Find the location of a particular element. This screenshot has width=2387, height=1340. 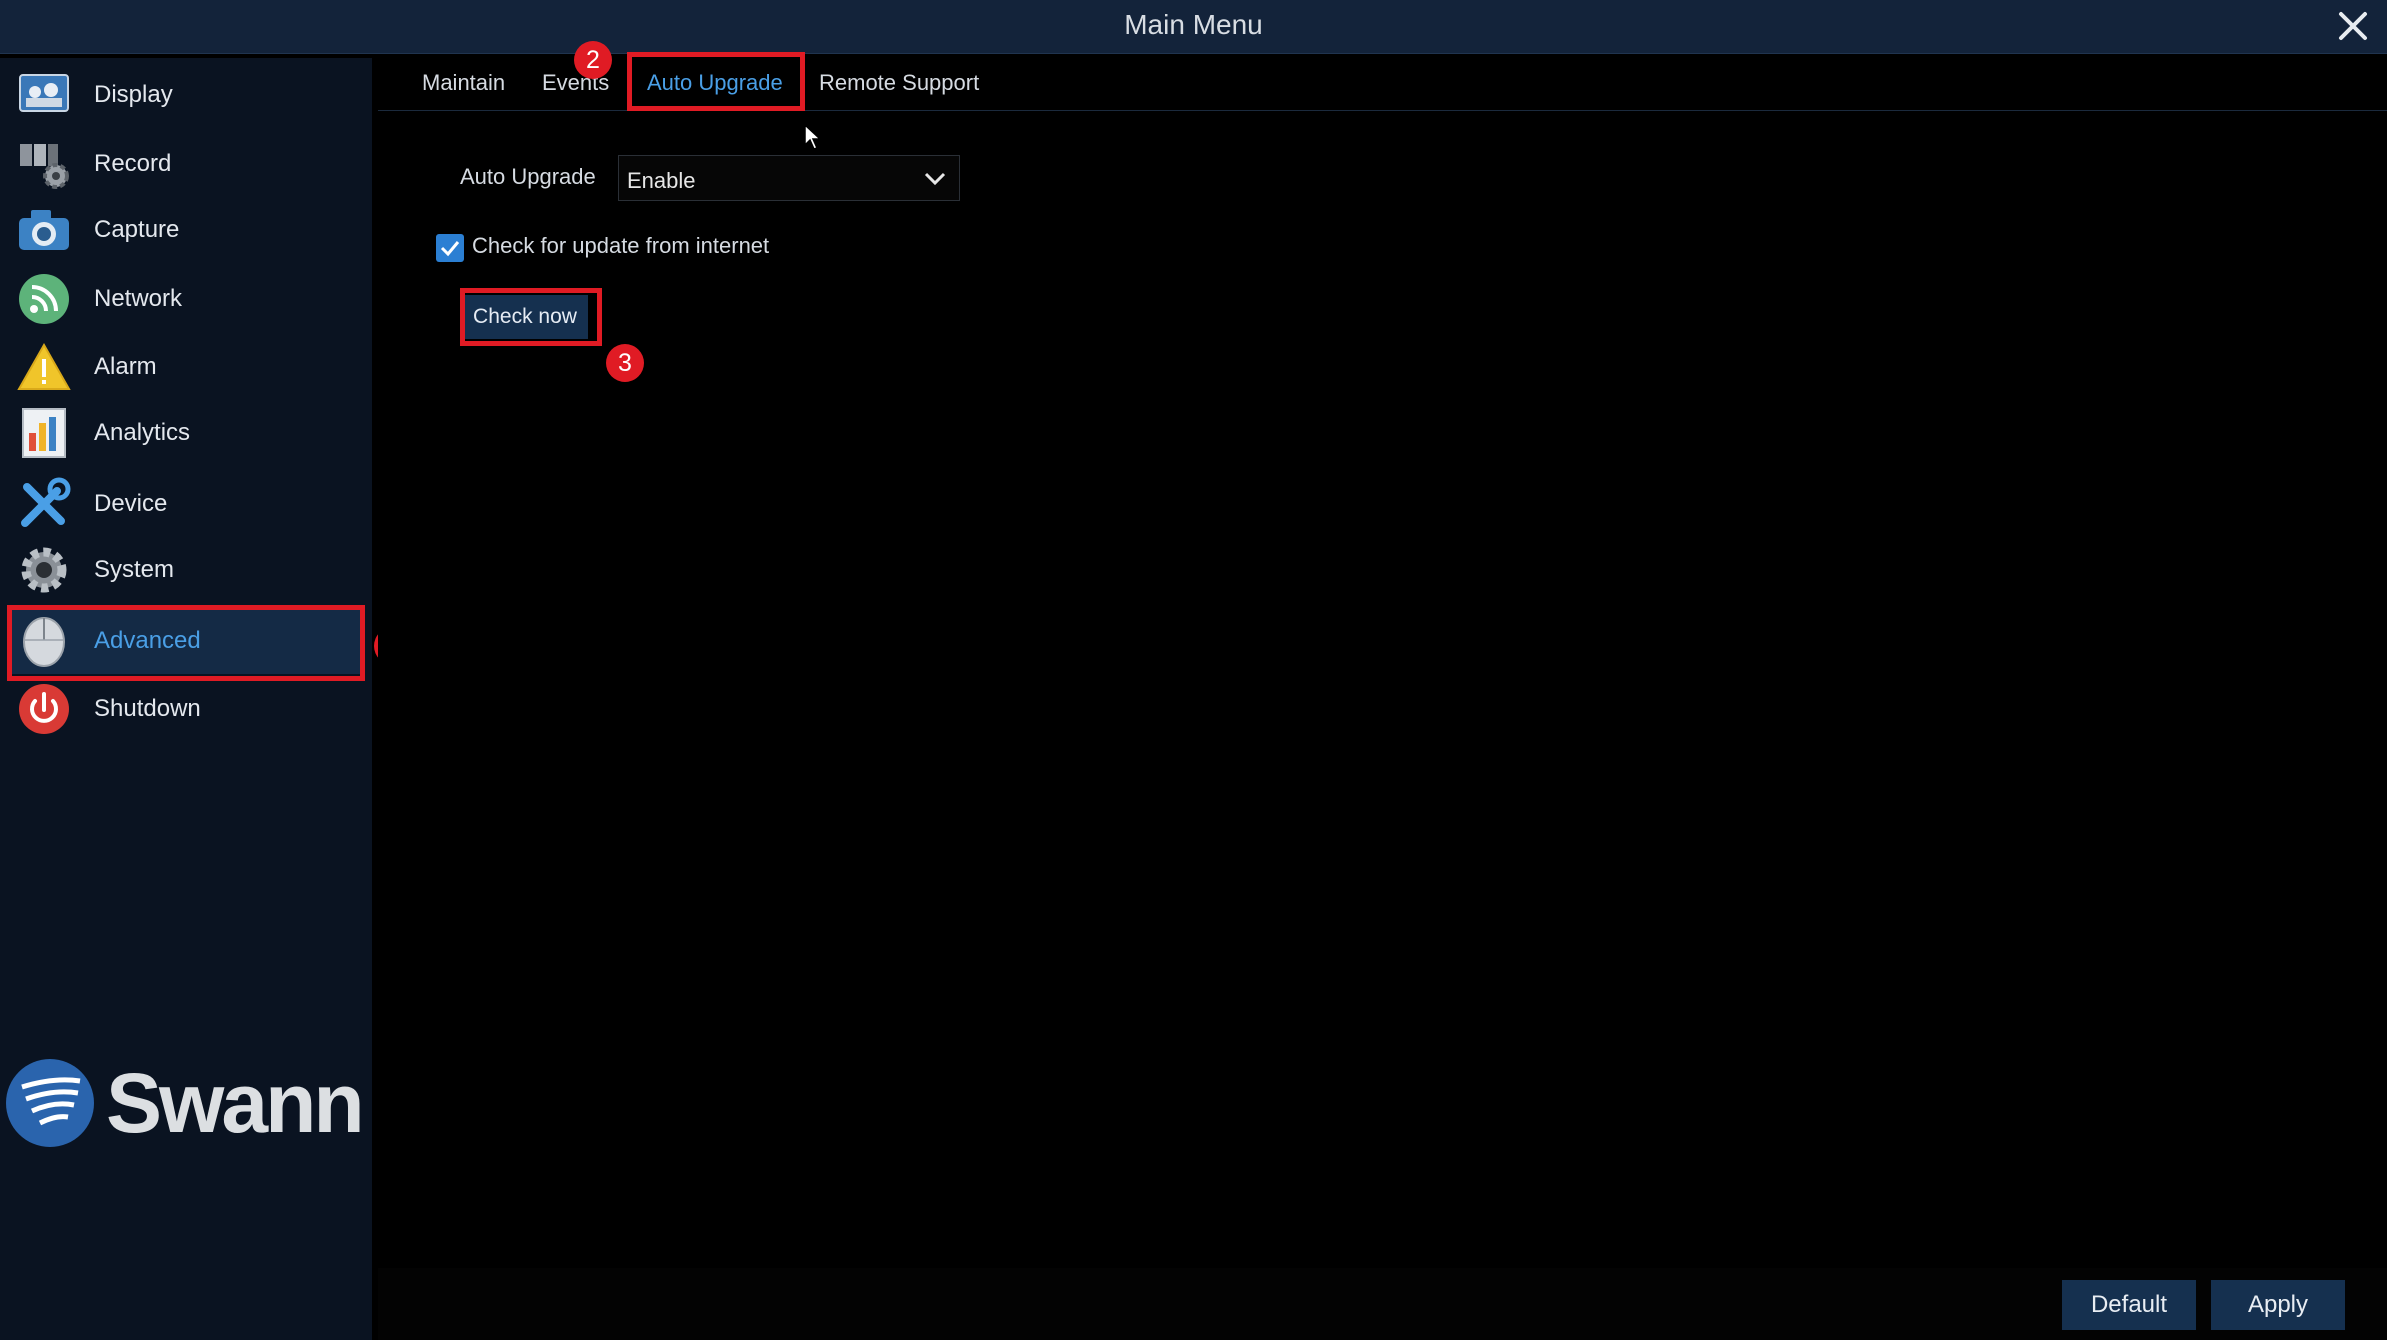

title-bar: Main Menu is located at coordinates (1193, 27).